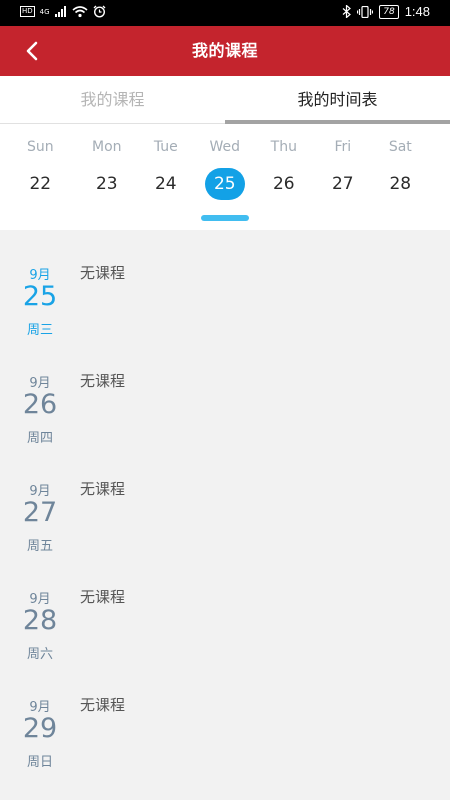 Image resolution: width=450 pixels, height=800 pixels. I want to click on entry-day: 29, so click(40, 728).